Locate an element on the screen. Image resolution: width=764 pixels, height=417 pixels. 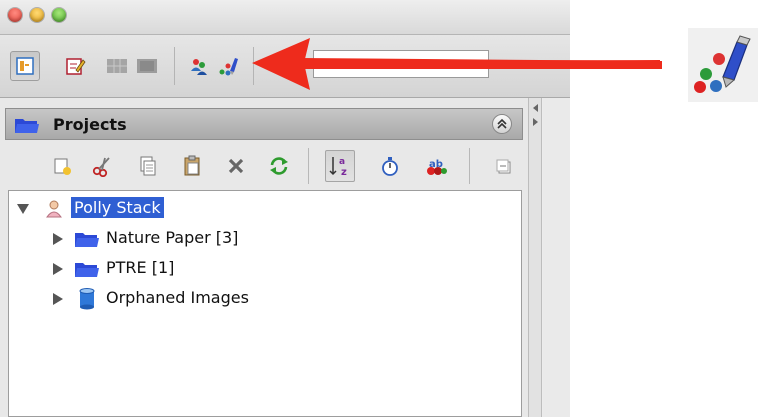
delete-icon is located at coordinates (236, 166).